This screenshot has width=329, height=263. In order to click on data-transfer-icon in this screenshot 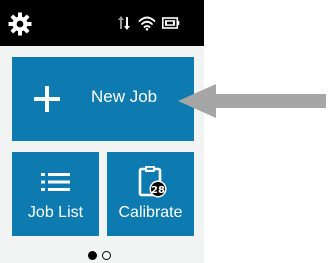, I will do `click(124, 23)`.